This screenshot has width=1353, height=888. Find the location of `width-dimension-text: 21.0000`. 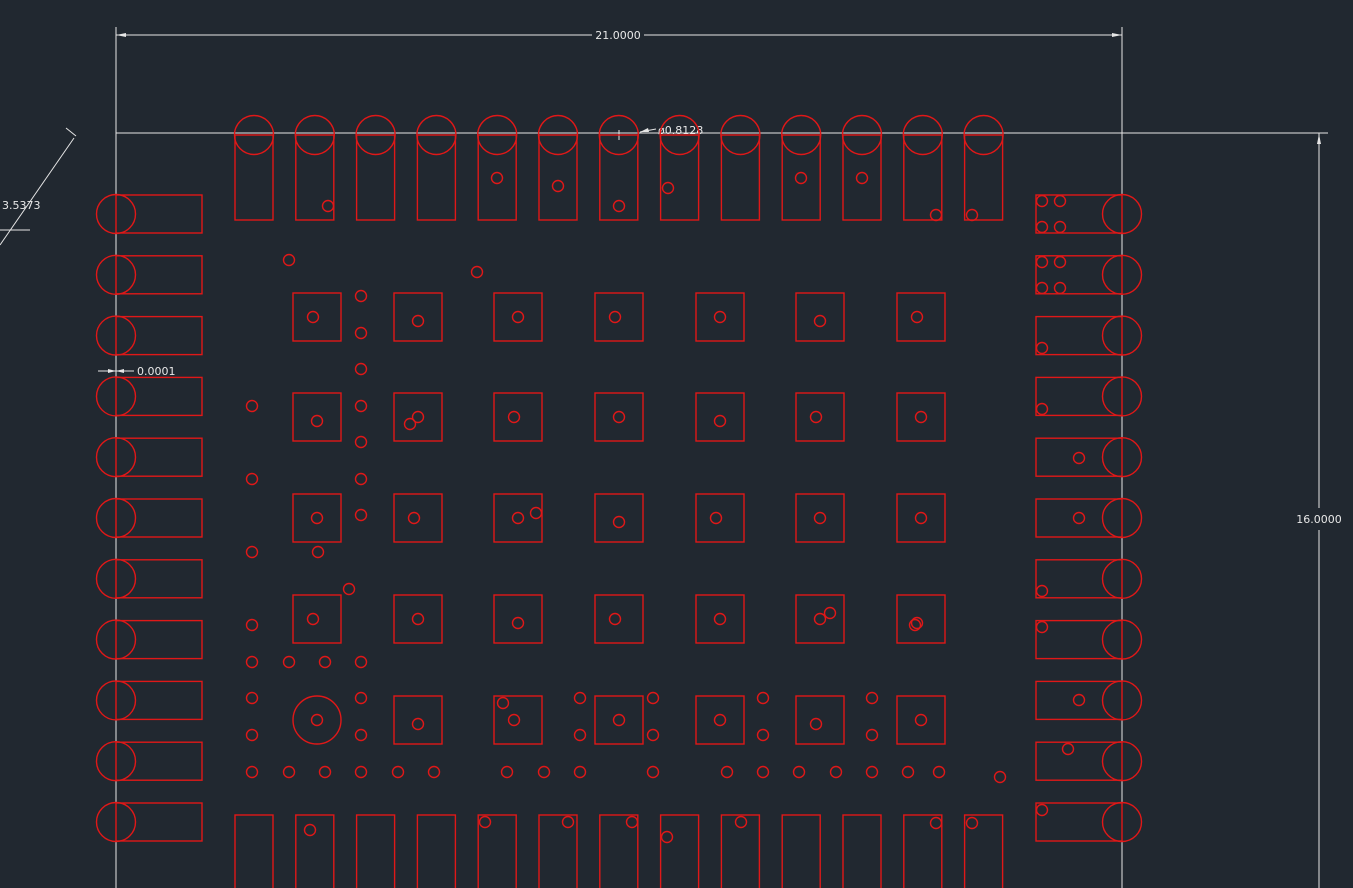

width-dimension-text: 21.0000 is located at coordinates (618, 35).